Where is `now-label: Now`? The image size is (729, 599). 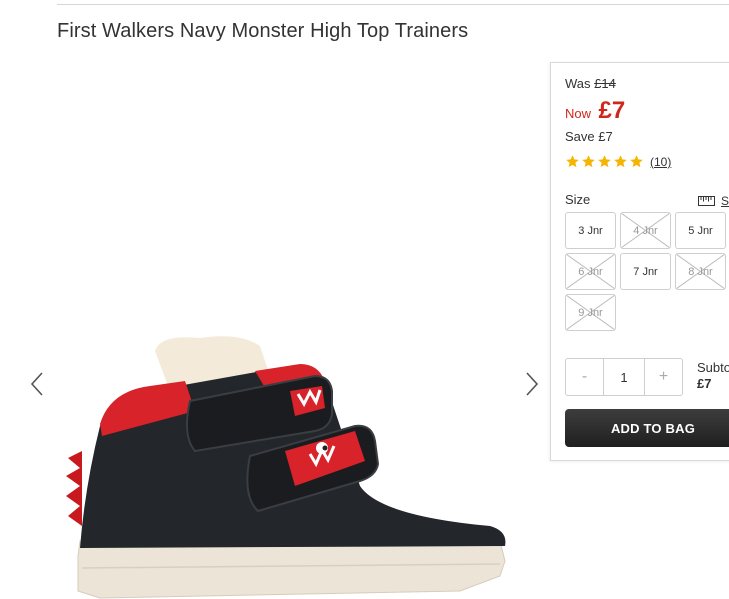 now-label: Now is located at coordinates (578, 113).